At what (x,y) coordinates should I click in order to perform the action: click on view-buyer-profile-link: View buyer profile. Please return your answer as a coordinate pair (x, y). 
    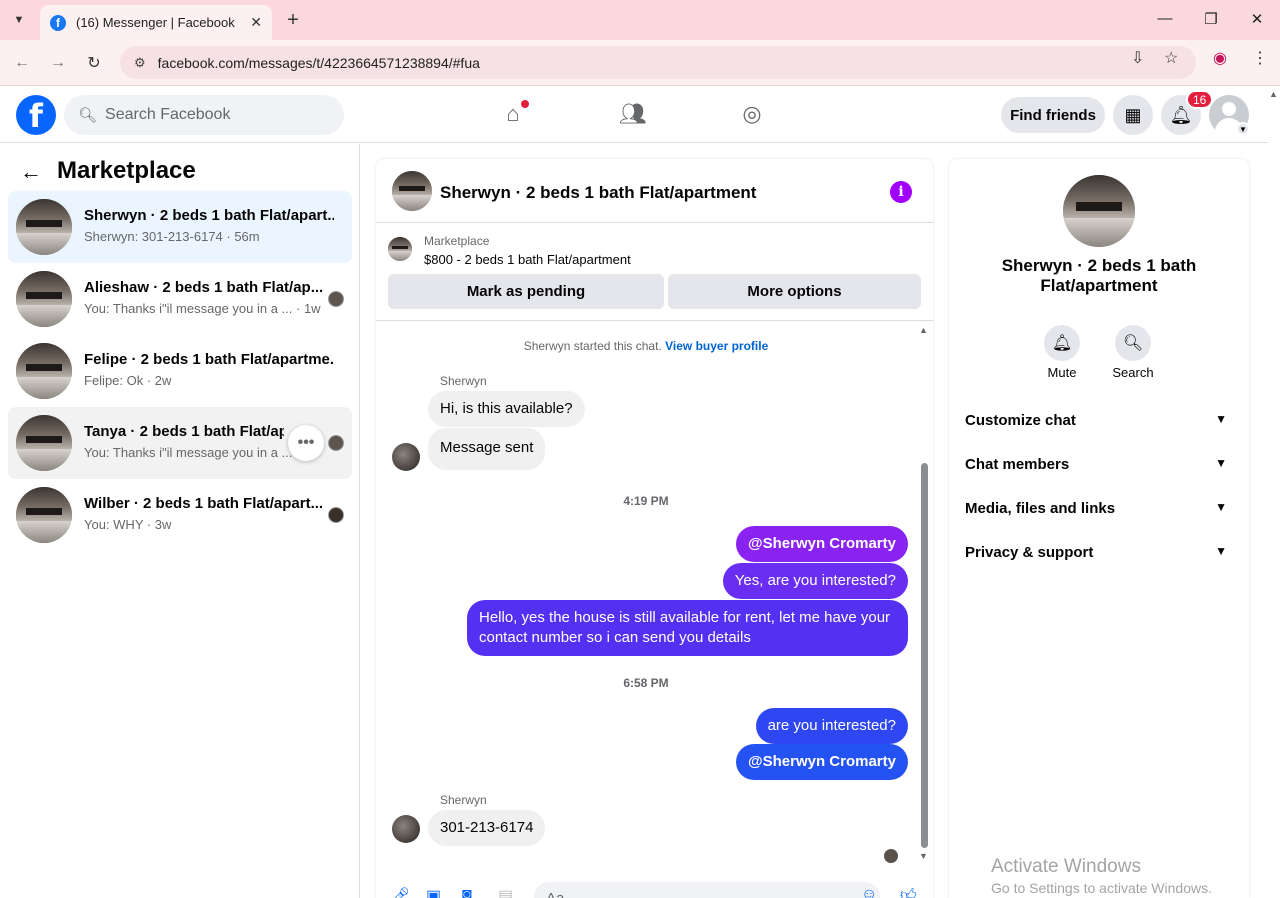
    Looking at the image, I should click on (716, 346).